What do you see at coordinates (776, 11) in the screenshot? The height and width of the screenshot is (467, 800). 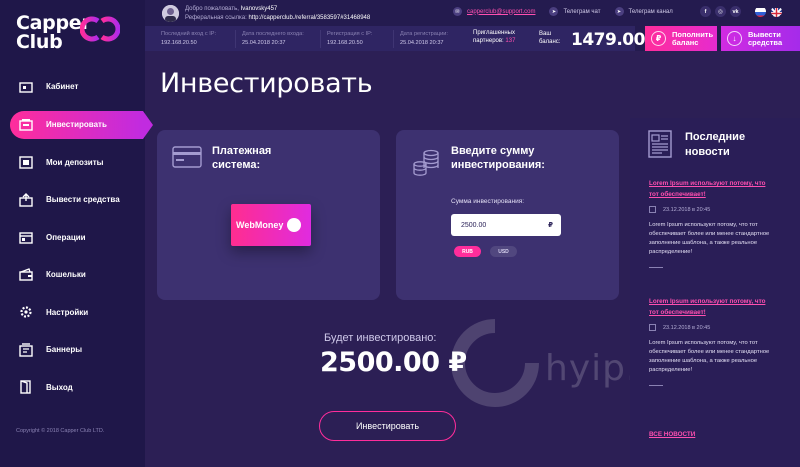 I see `english-flag-icon` at bounding box center [776, 11].